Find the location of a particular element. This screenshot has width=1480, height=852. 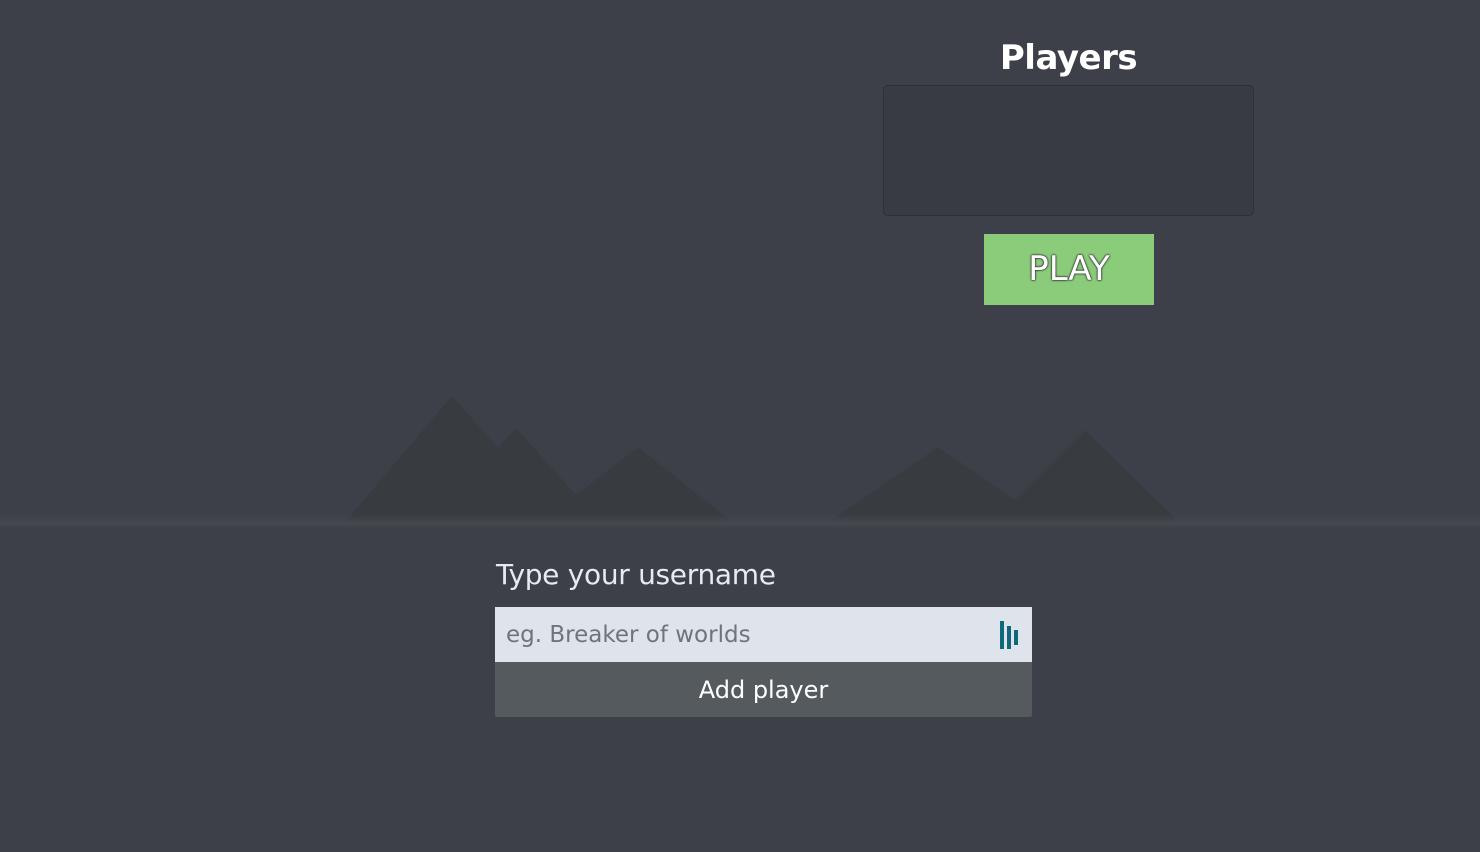

username-input is located at coordinates (740, 634).